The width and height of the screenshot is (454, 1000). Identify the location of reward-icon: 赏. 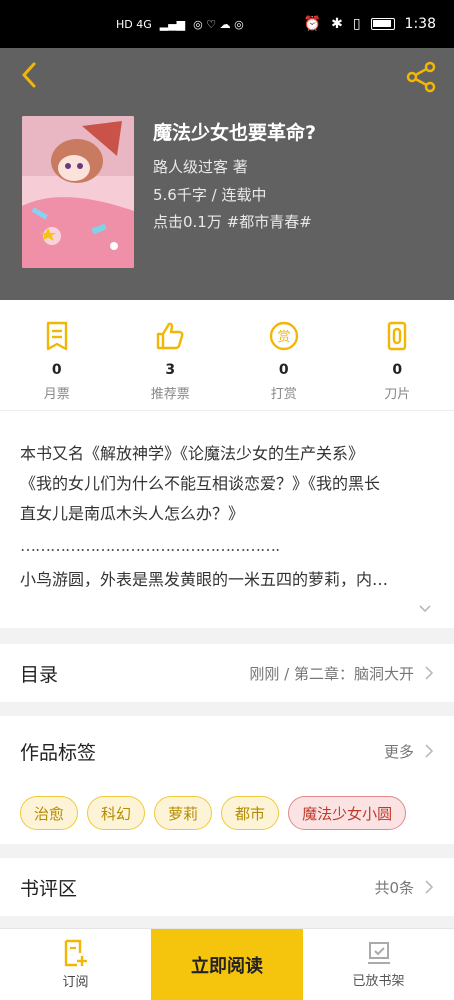
(283, 336).